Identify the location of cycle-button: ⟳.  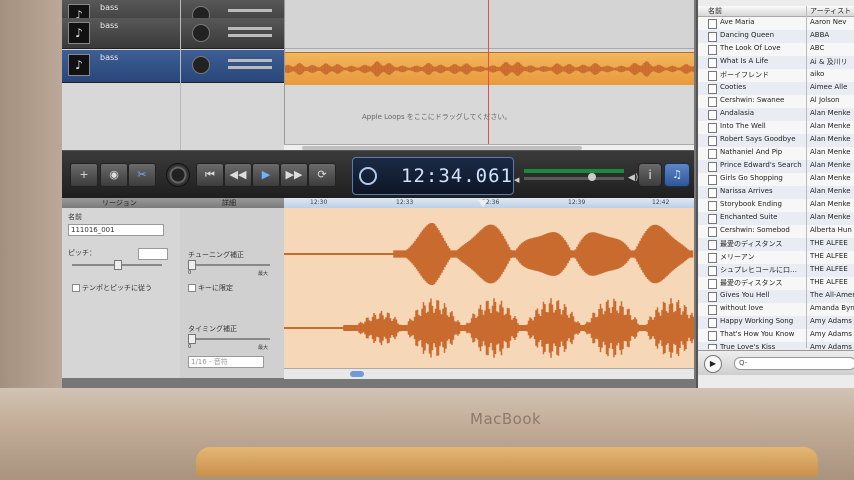
(322, 175).